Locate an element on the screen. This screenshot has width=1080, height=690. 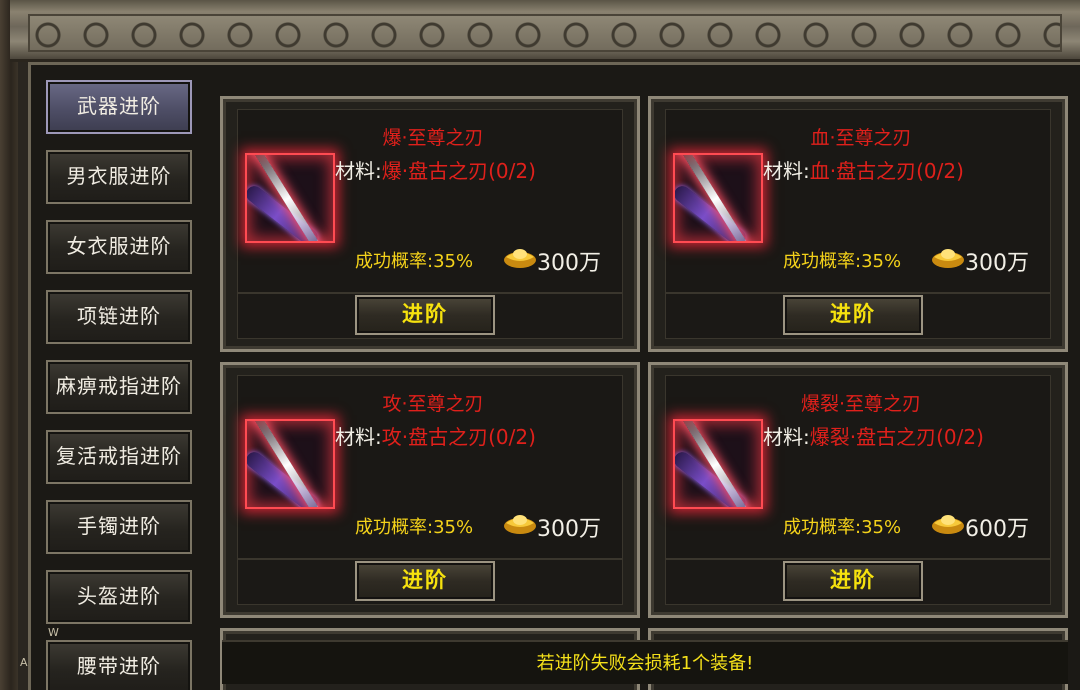
material-value: 攻·盘古之刃(0/2) is located at coordinates (458, 437).